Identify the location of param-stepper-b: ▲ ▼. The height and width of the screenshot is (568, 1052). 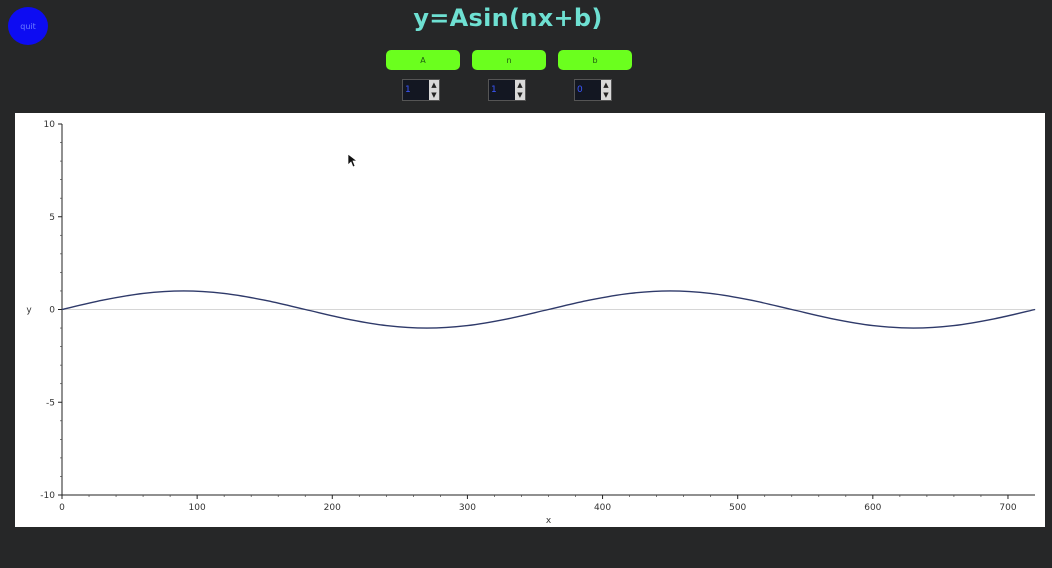
(606, 90).